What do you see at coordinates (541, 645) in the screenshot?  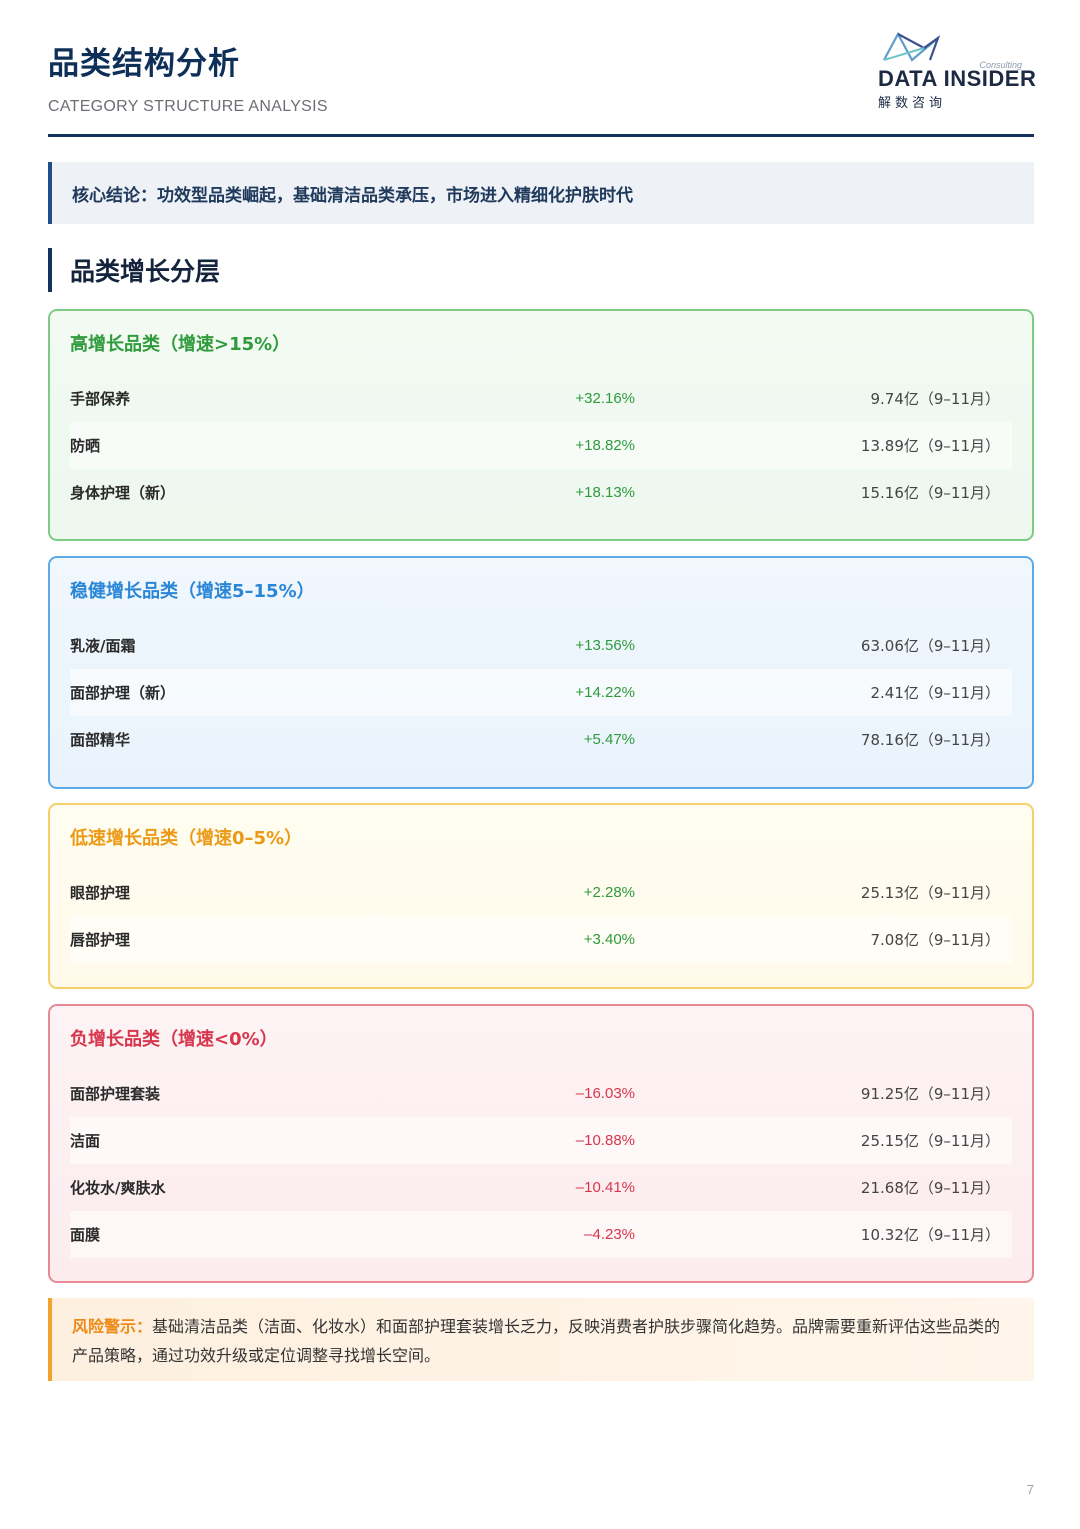 I see `category-row: 乳液/面霜 +13.56% 63.06亿（9–11月）` at bounding box center [541, 645].